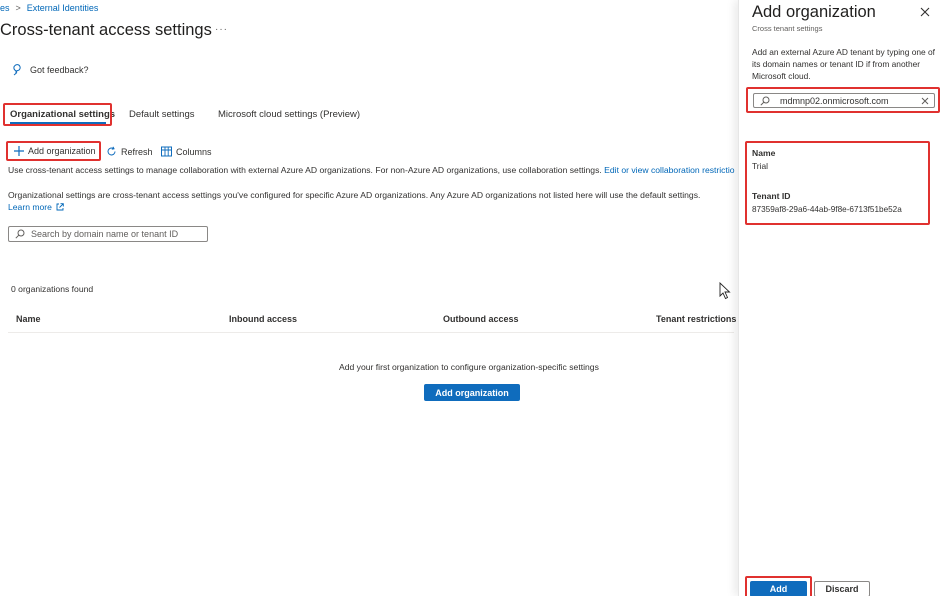 The height and width of the screenshot is (596, 941). Describe the element at coordinates (787, 28) in the screenshot. I see `panel-subtitle: Cross tenant settings` at that location.